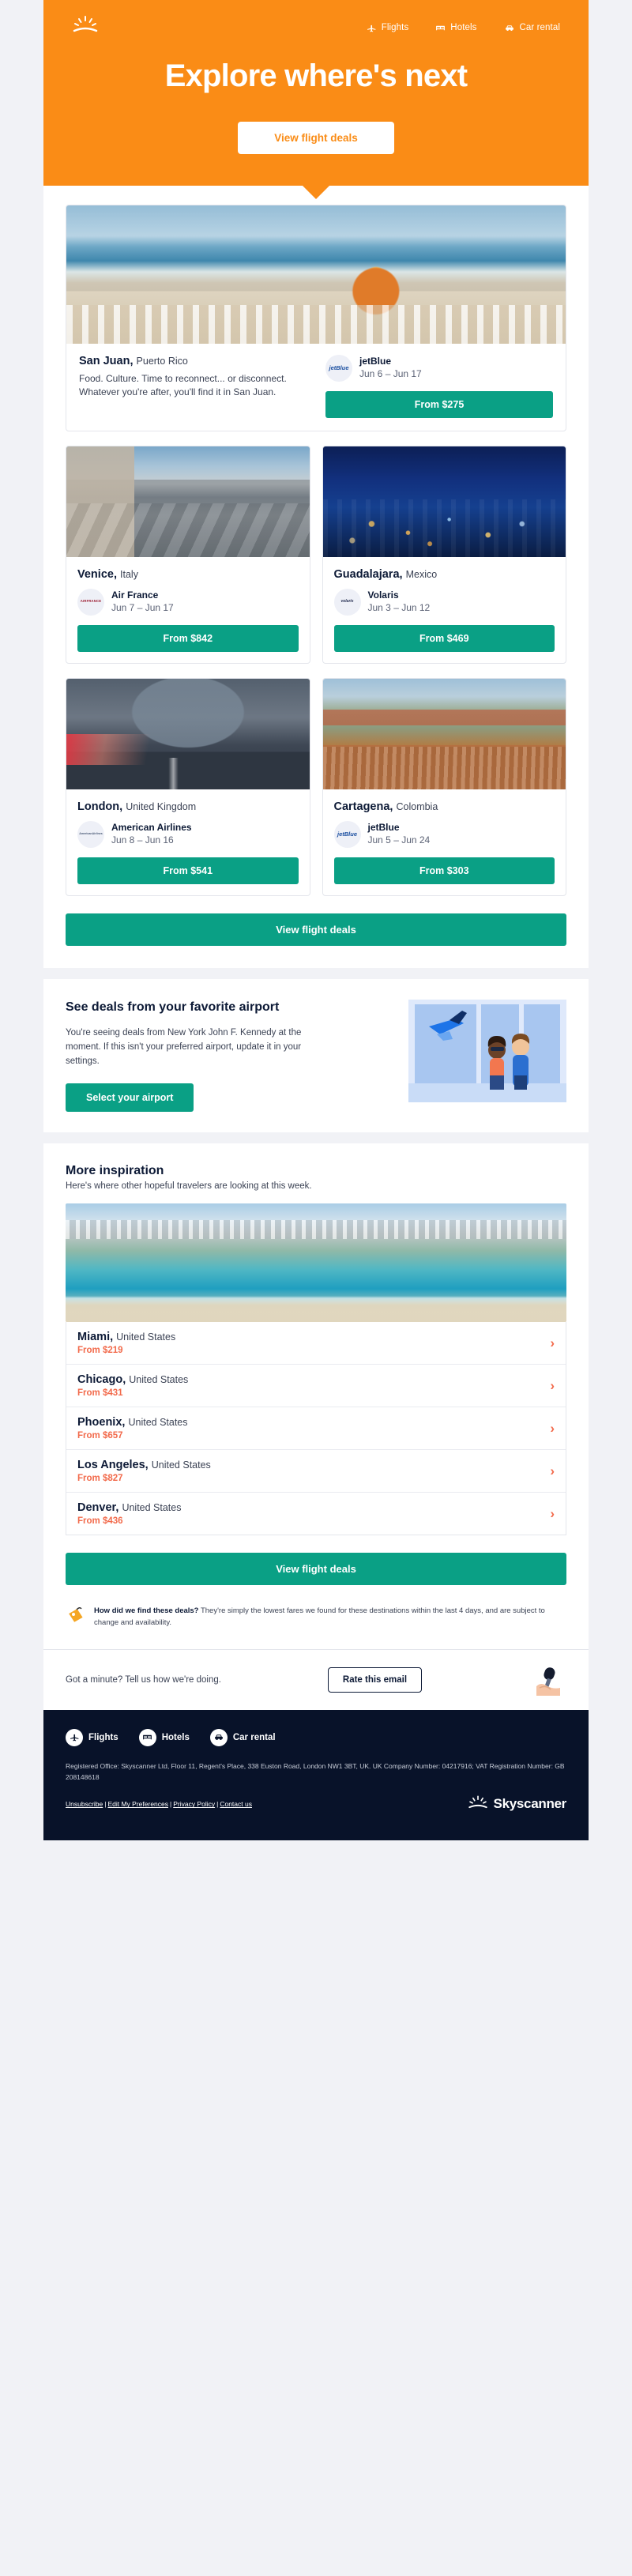  What do you see at coordinates (316, 170) in the screenshot?
I see `hero-spacer` at bounding box center [316, 170].